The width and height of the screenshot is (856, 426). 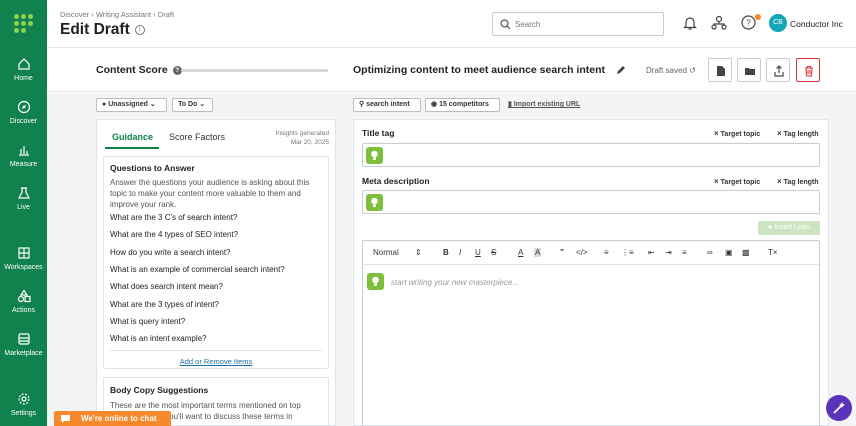 What do you see at coordinates (24, 296) in the screenshot?
I see `shapes-icon` at bounding box center [24, 296].